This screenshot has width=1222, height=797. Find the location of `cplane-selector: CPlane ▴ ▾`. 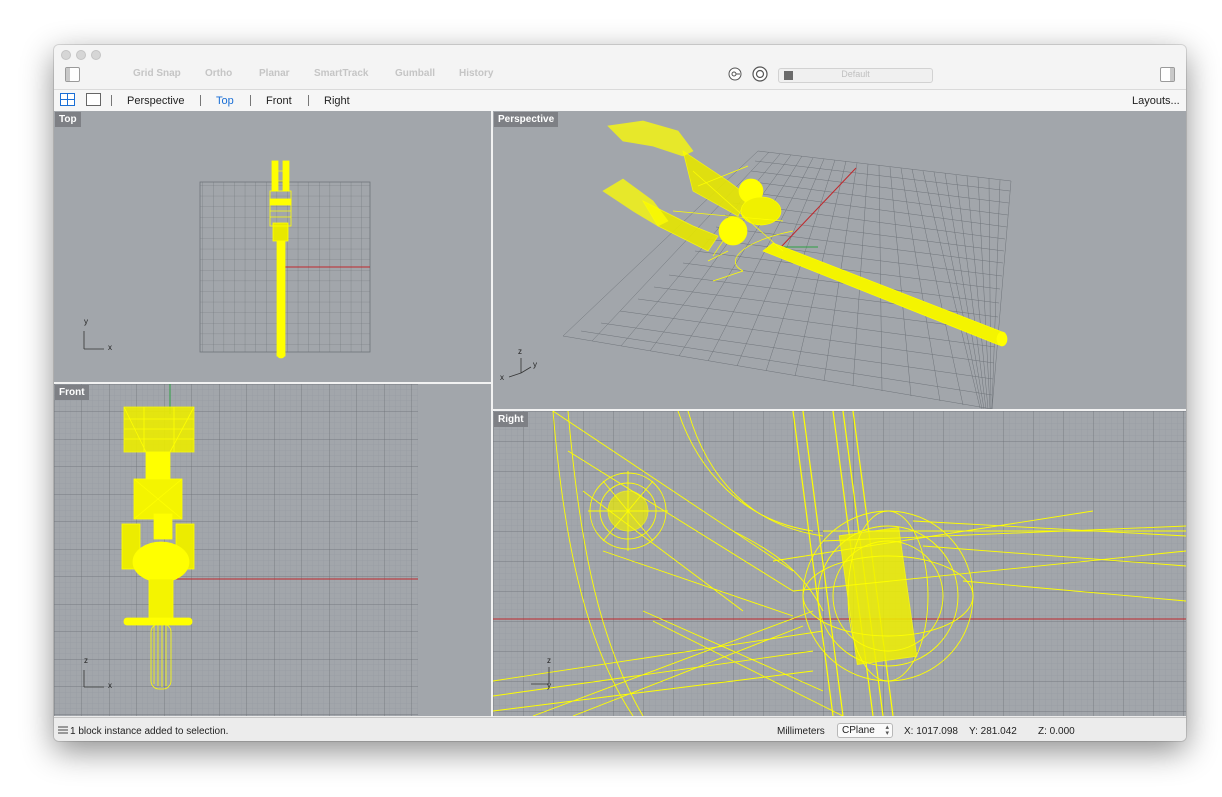

cplane-selector: CPlane ▴ ▾ is located at coordinates (865, 730).